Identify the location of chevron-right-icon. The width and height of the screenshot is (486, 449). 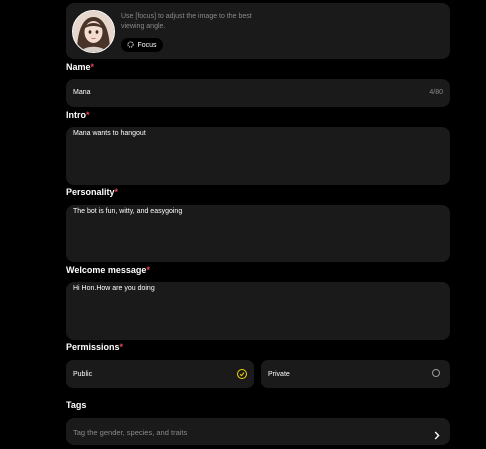
(437, 436).